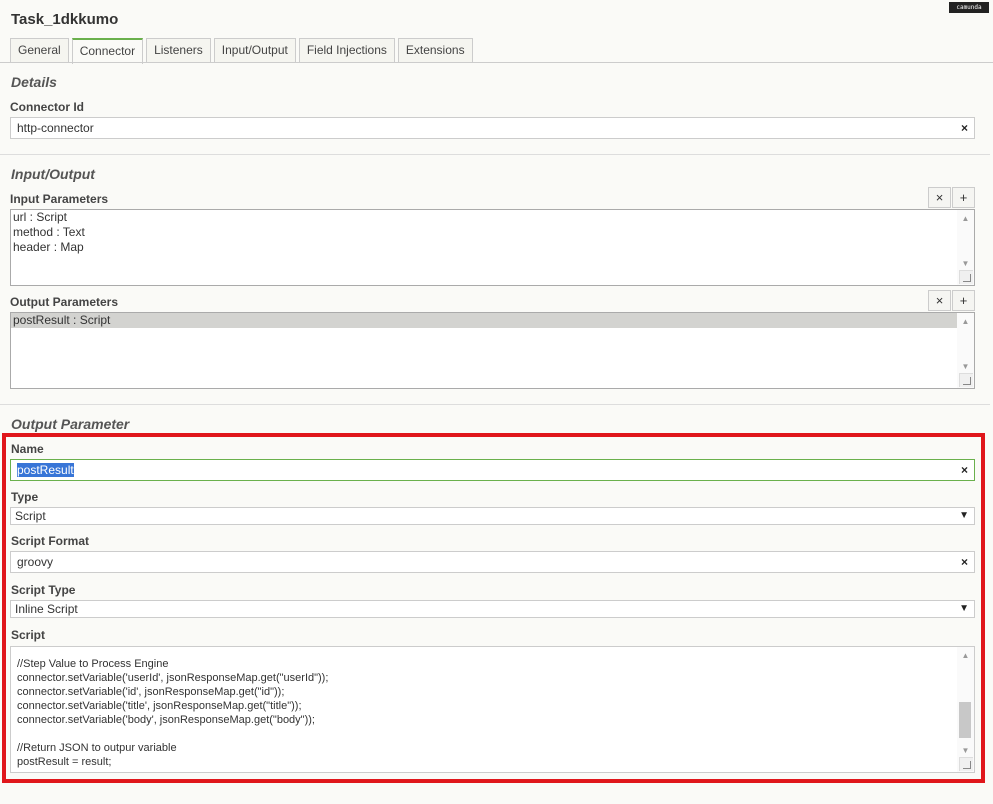 The image size is (993, 804). What do you see at coordinates (97, 748) in the screenshot?
I see `script-line: //Return JSON to outpur variable` at bounding box center [97, 748].